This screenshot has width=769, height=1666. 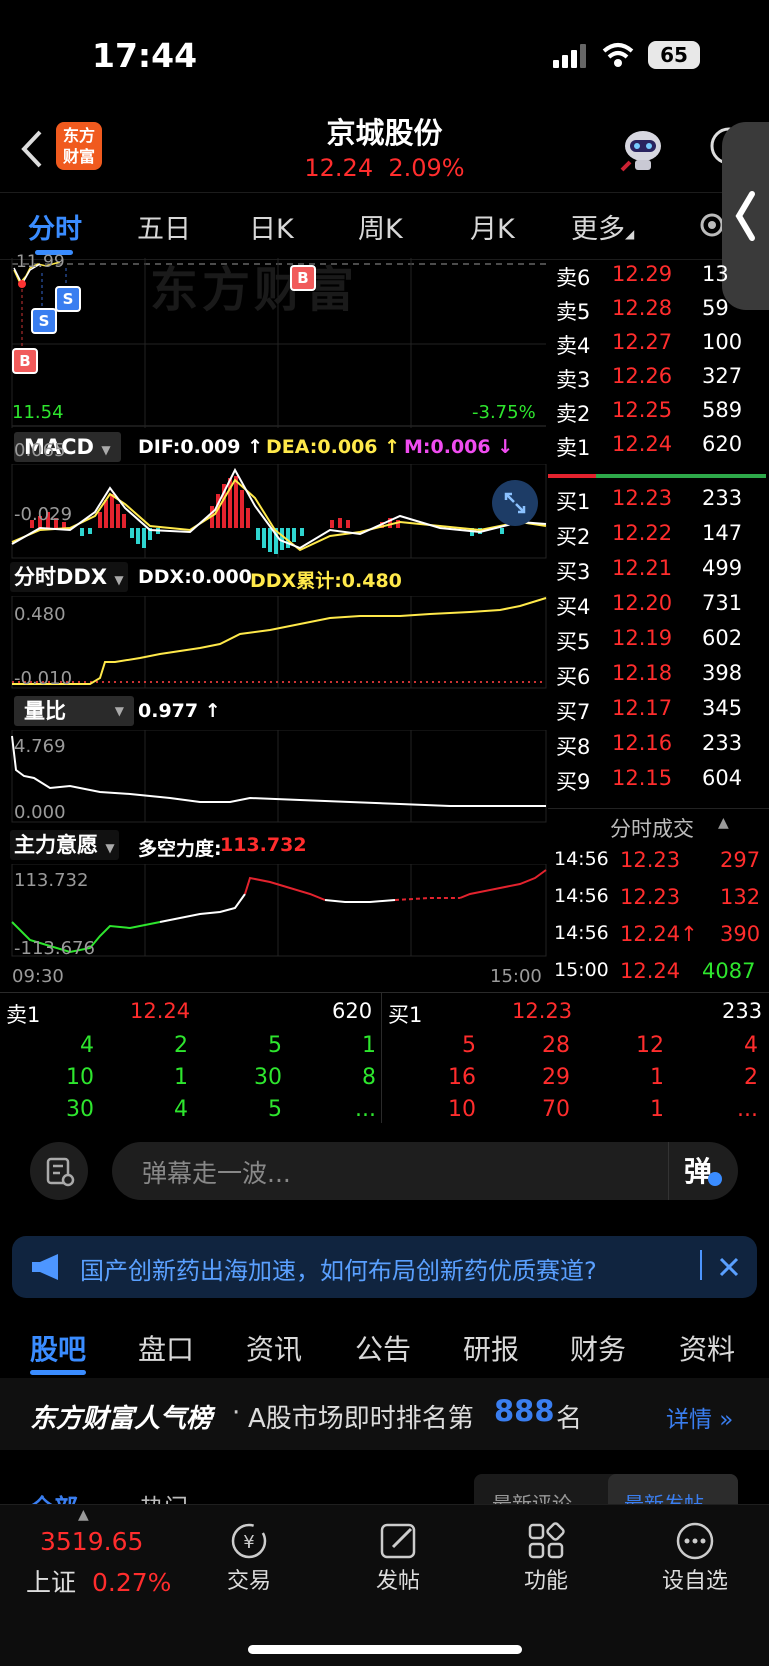 What do you see at coordinates (658, 824) in the screenshot?
I see `ticks-header: 分时成交 ▲` at bounding box center [658, 824].